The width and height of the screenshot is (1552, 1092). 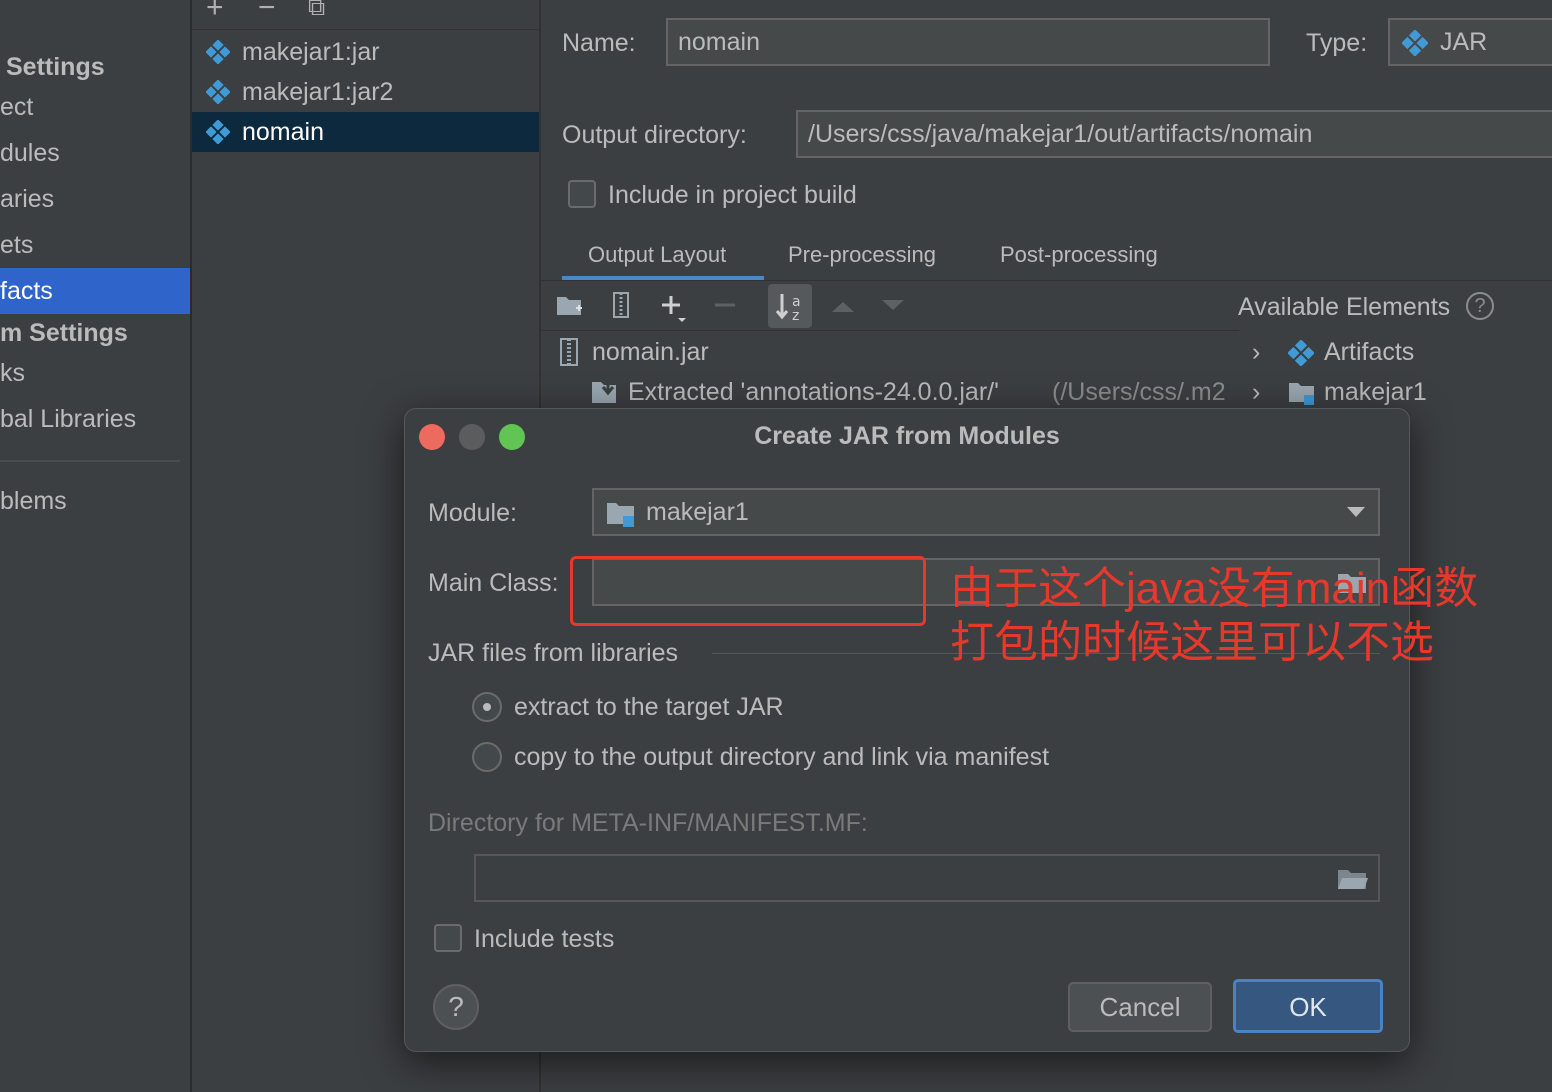 I want to click on include-tests-label: Include tests, so click(x=544, y=939).